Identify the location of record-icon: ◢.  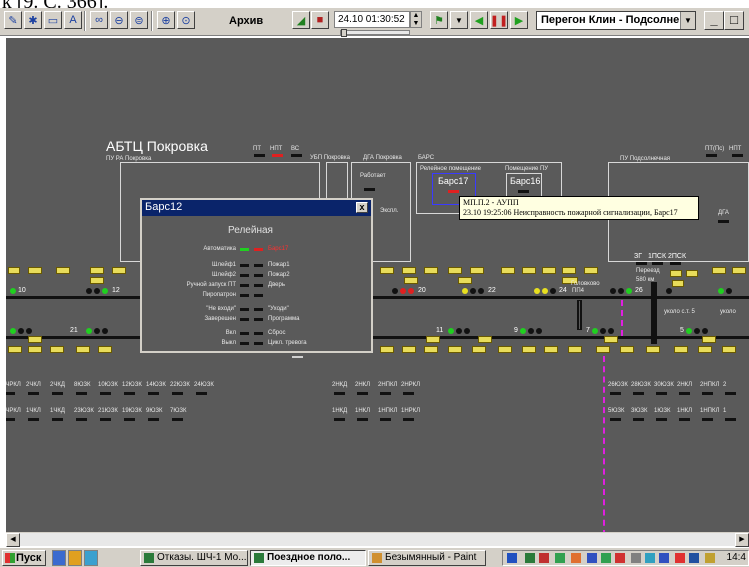
(301, 20).